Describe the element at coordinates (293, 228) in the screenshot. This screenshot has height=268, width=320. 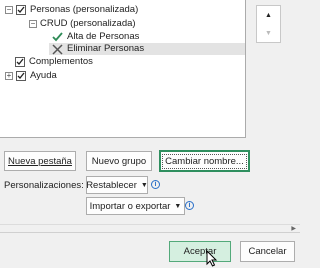
I see `scroll-right-icon: ▶` at that location.